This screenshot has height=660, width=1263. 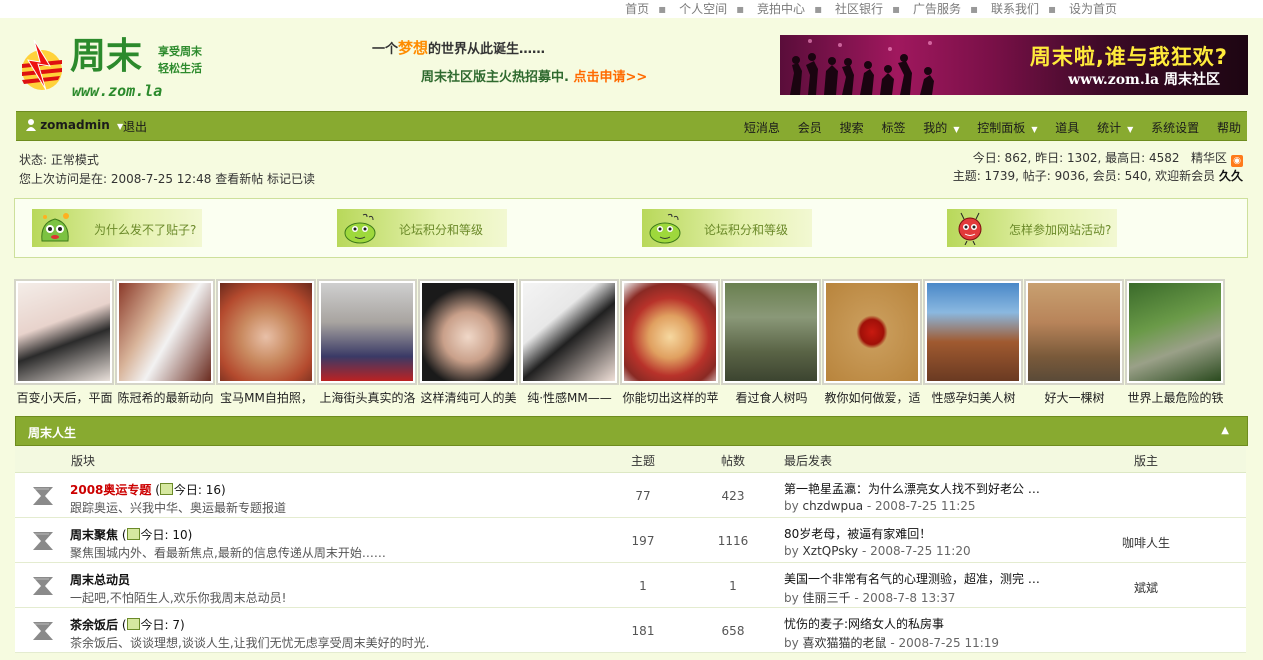 I want to click on tip-item: 为什么发不了贴子?, so click(x=117, y=228).